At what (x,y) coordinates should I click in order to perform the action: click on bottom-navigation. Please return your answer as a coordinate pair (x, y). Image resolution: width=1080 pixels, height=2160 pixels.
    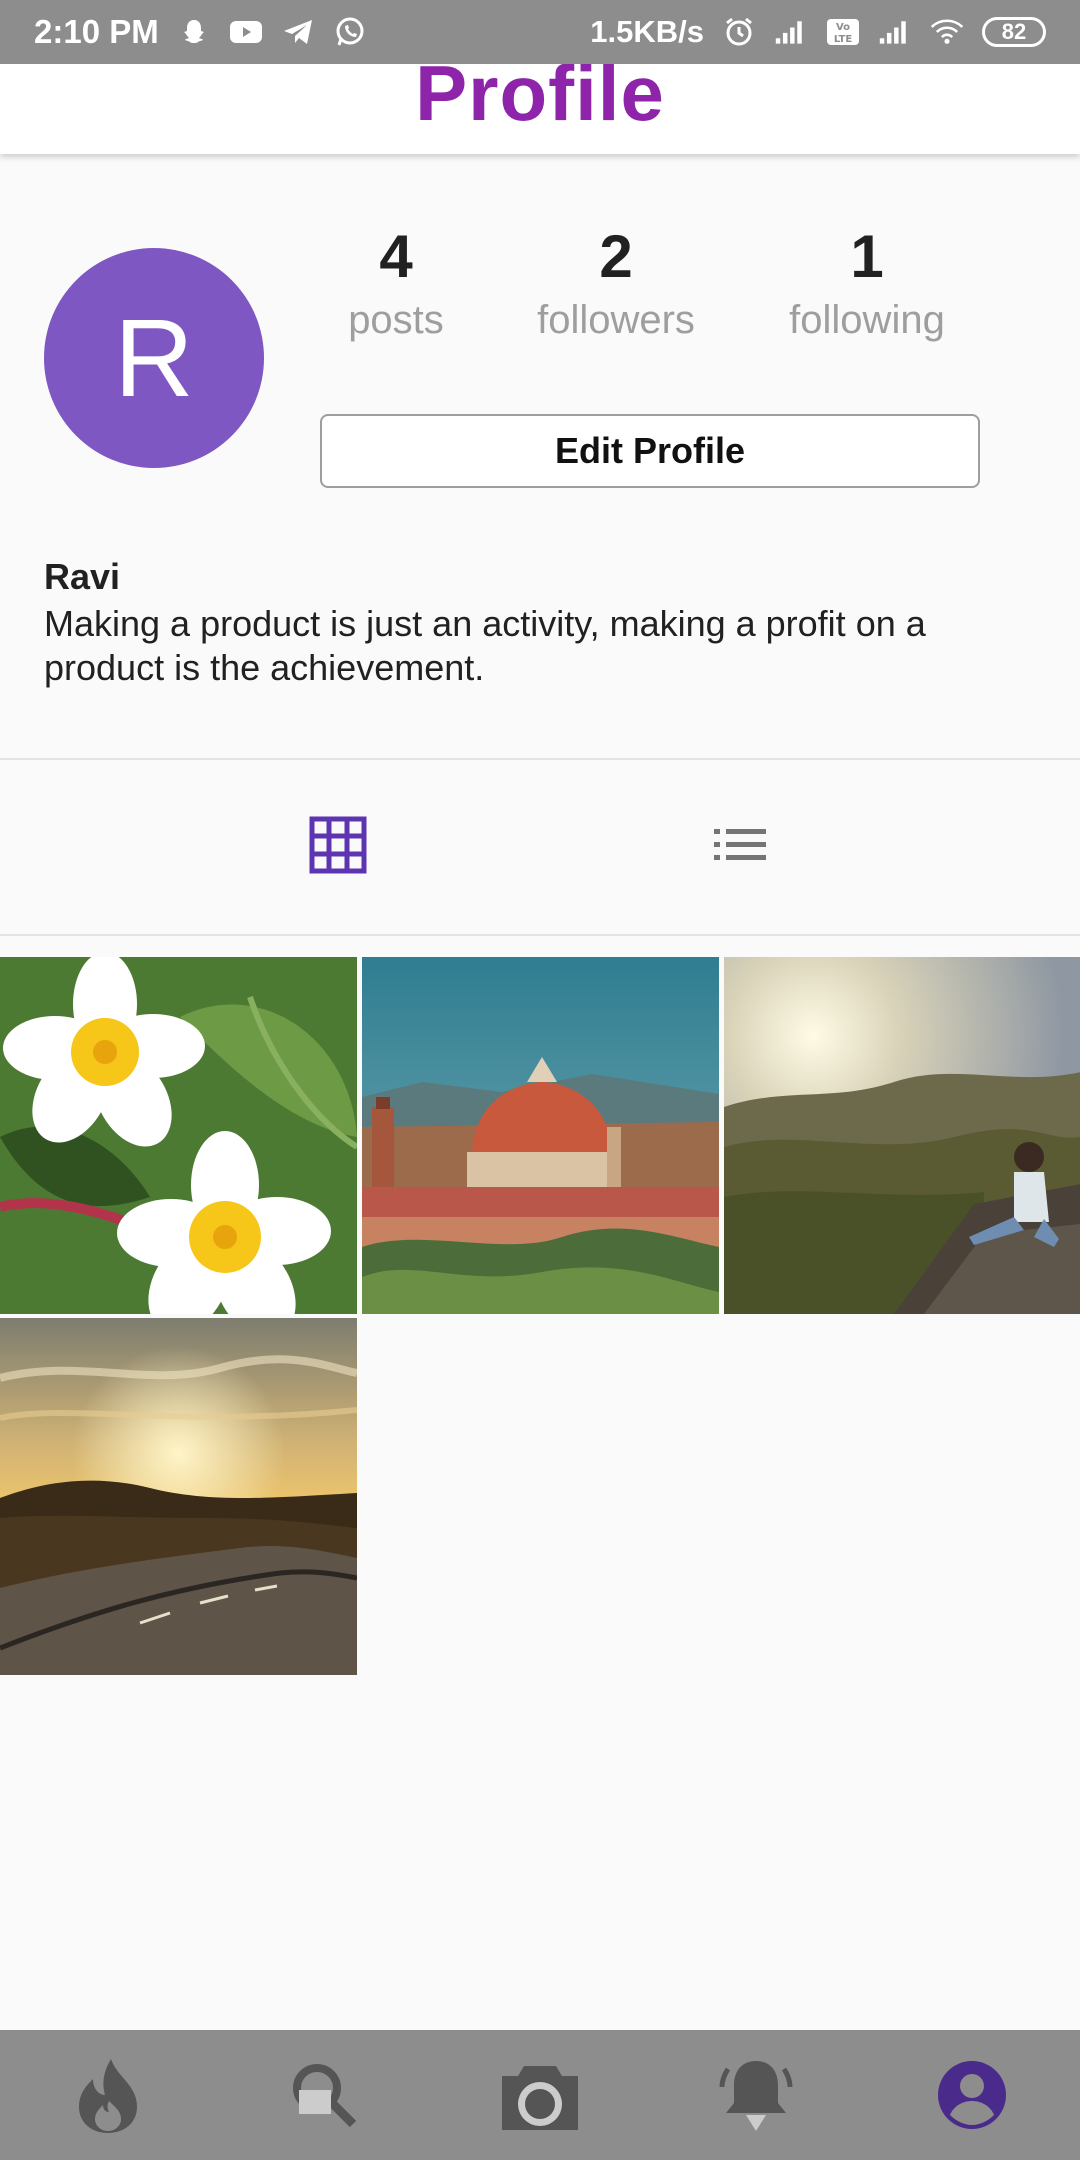
    Looking at the image, I should click on (540, 2095).